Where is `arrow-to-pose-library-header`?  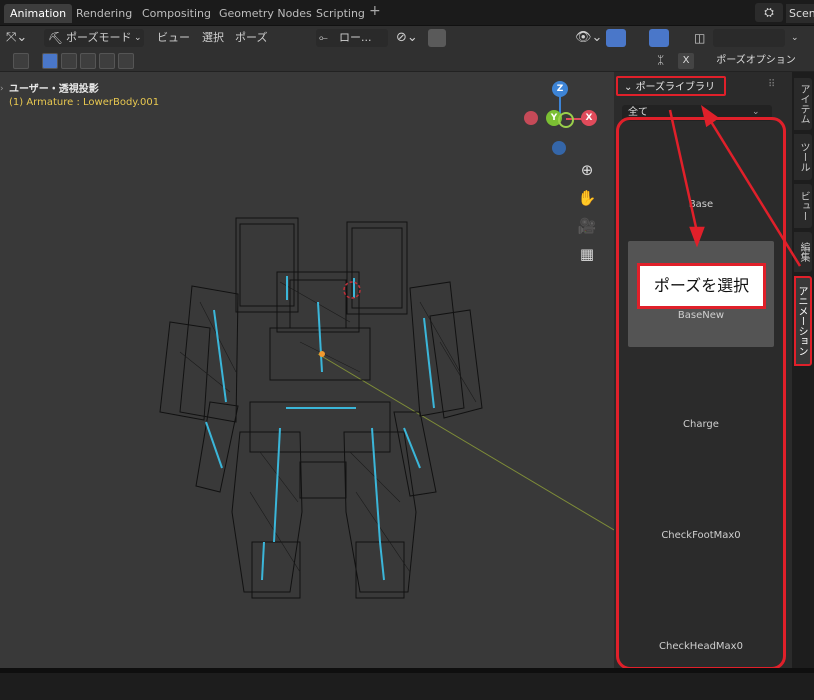 arrow-to-pose-library-header is located at coordinates (755, 193).